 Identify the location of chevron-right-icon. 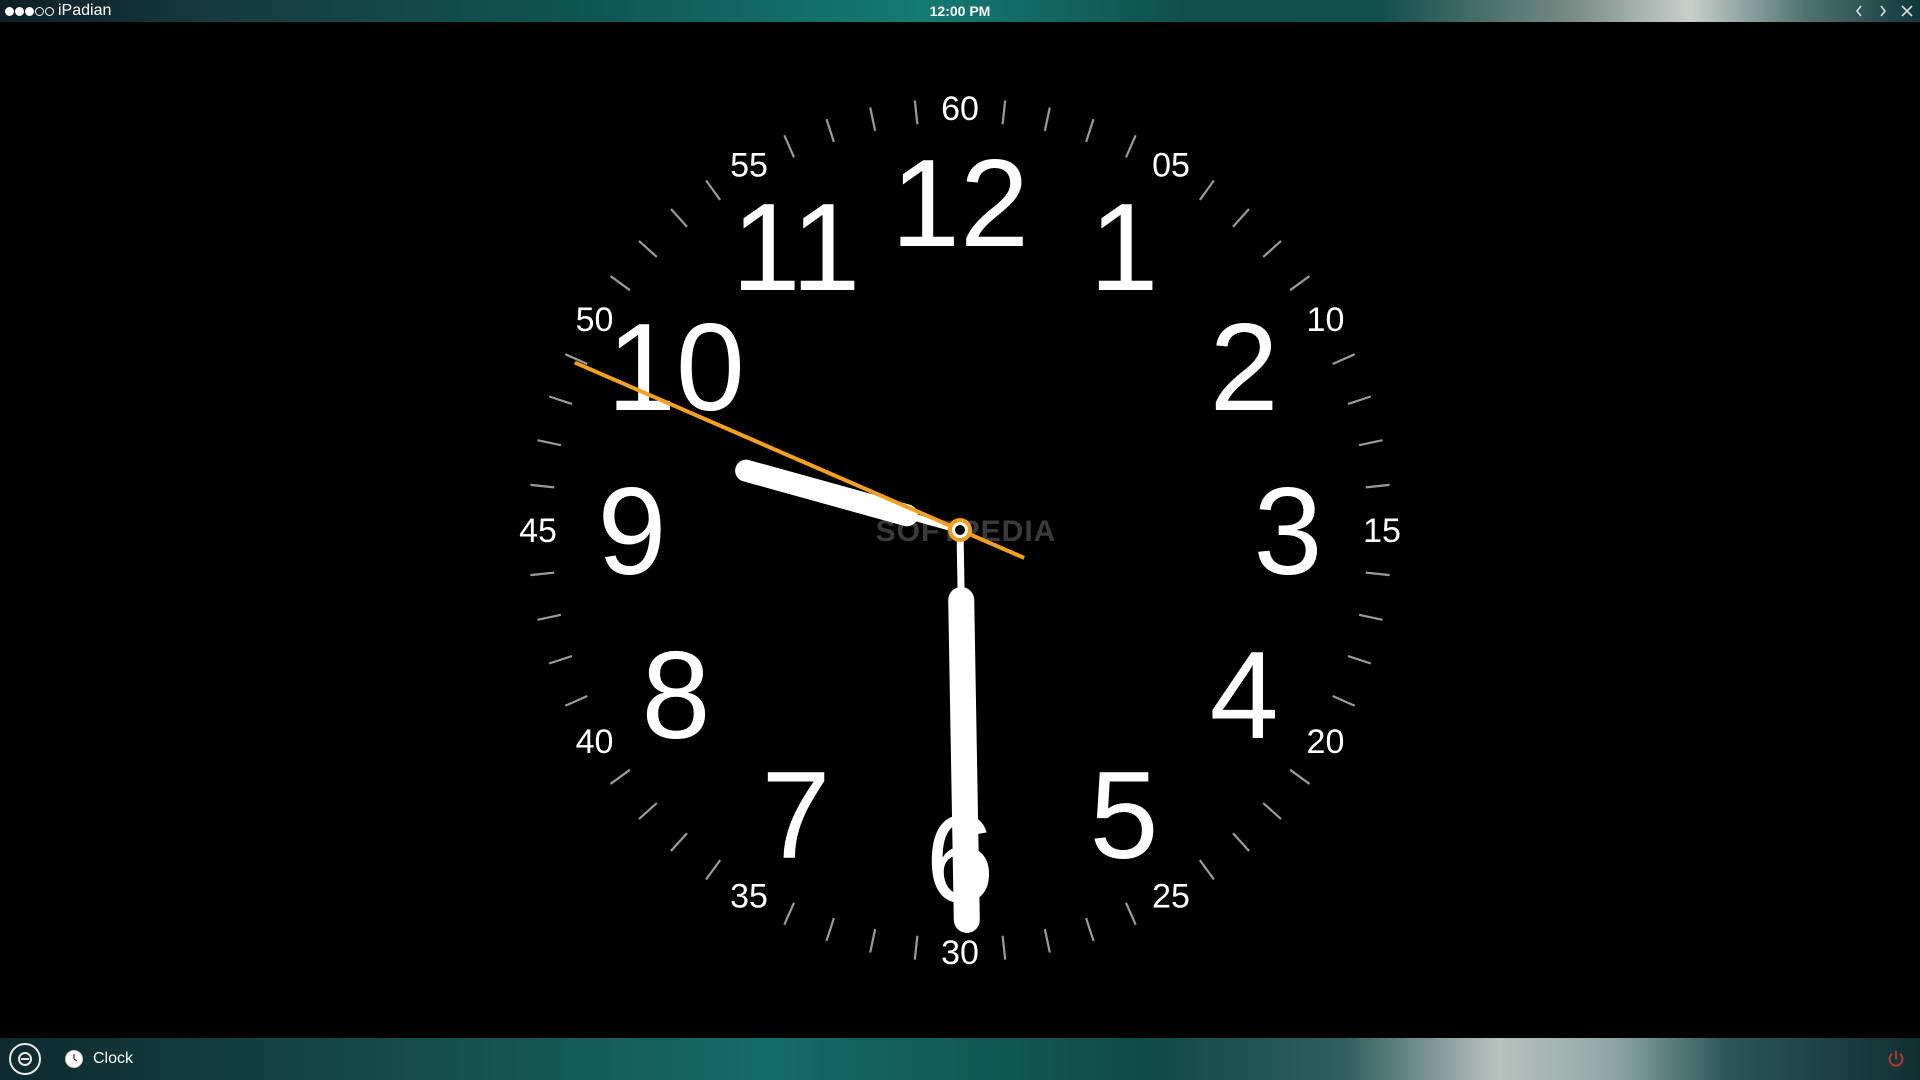
(1883, 11).